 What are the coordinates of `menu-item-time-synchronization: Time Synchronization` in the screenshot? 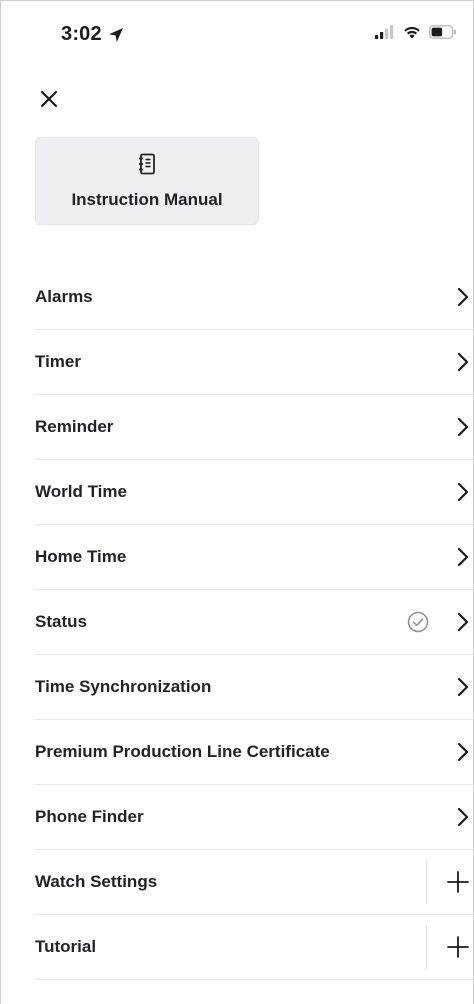 It's located at (254, 687).